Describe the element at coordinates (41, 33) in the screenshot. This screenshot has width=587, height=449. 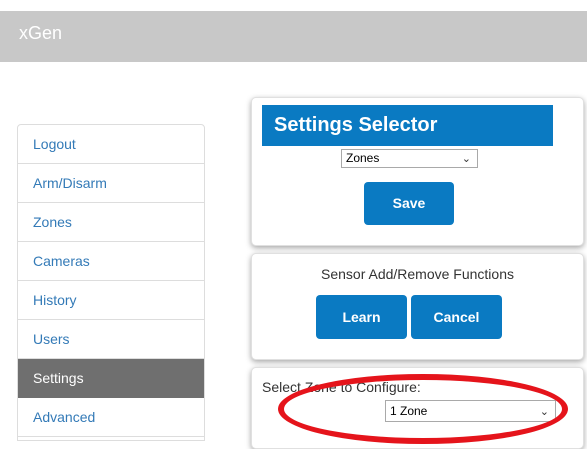
I see `brand-title: xGen` at that location.